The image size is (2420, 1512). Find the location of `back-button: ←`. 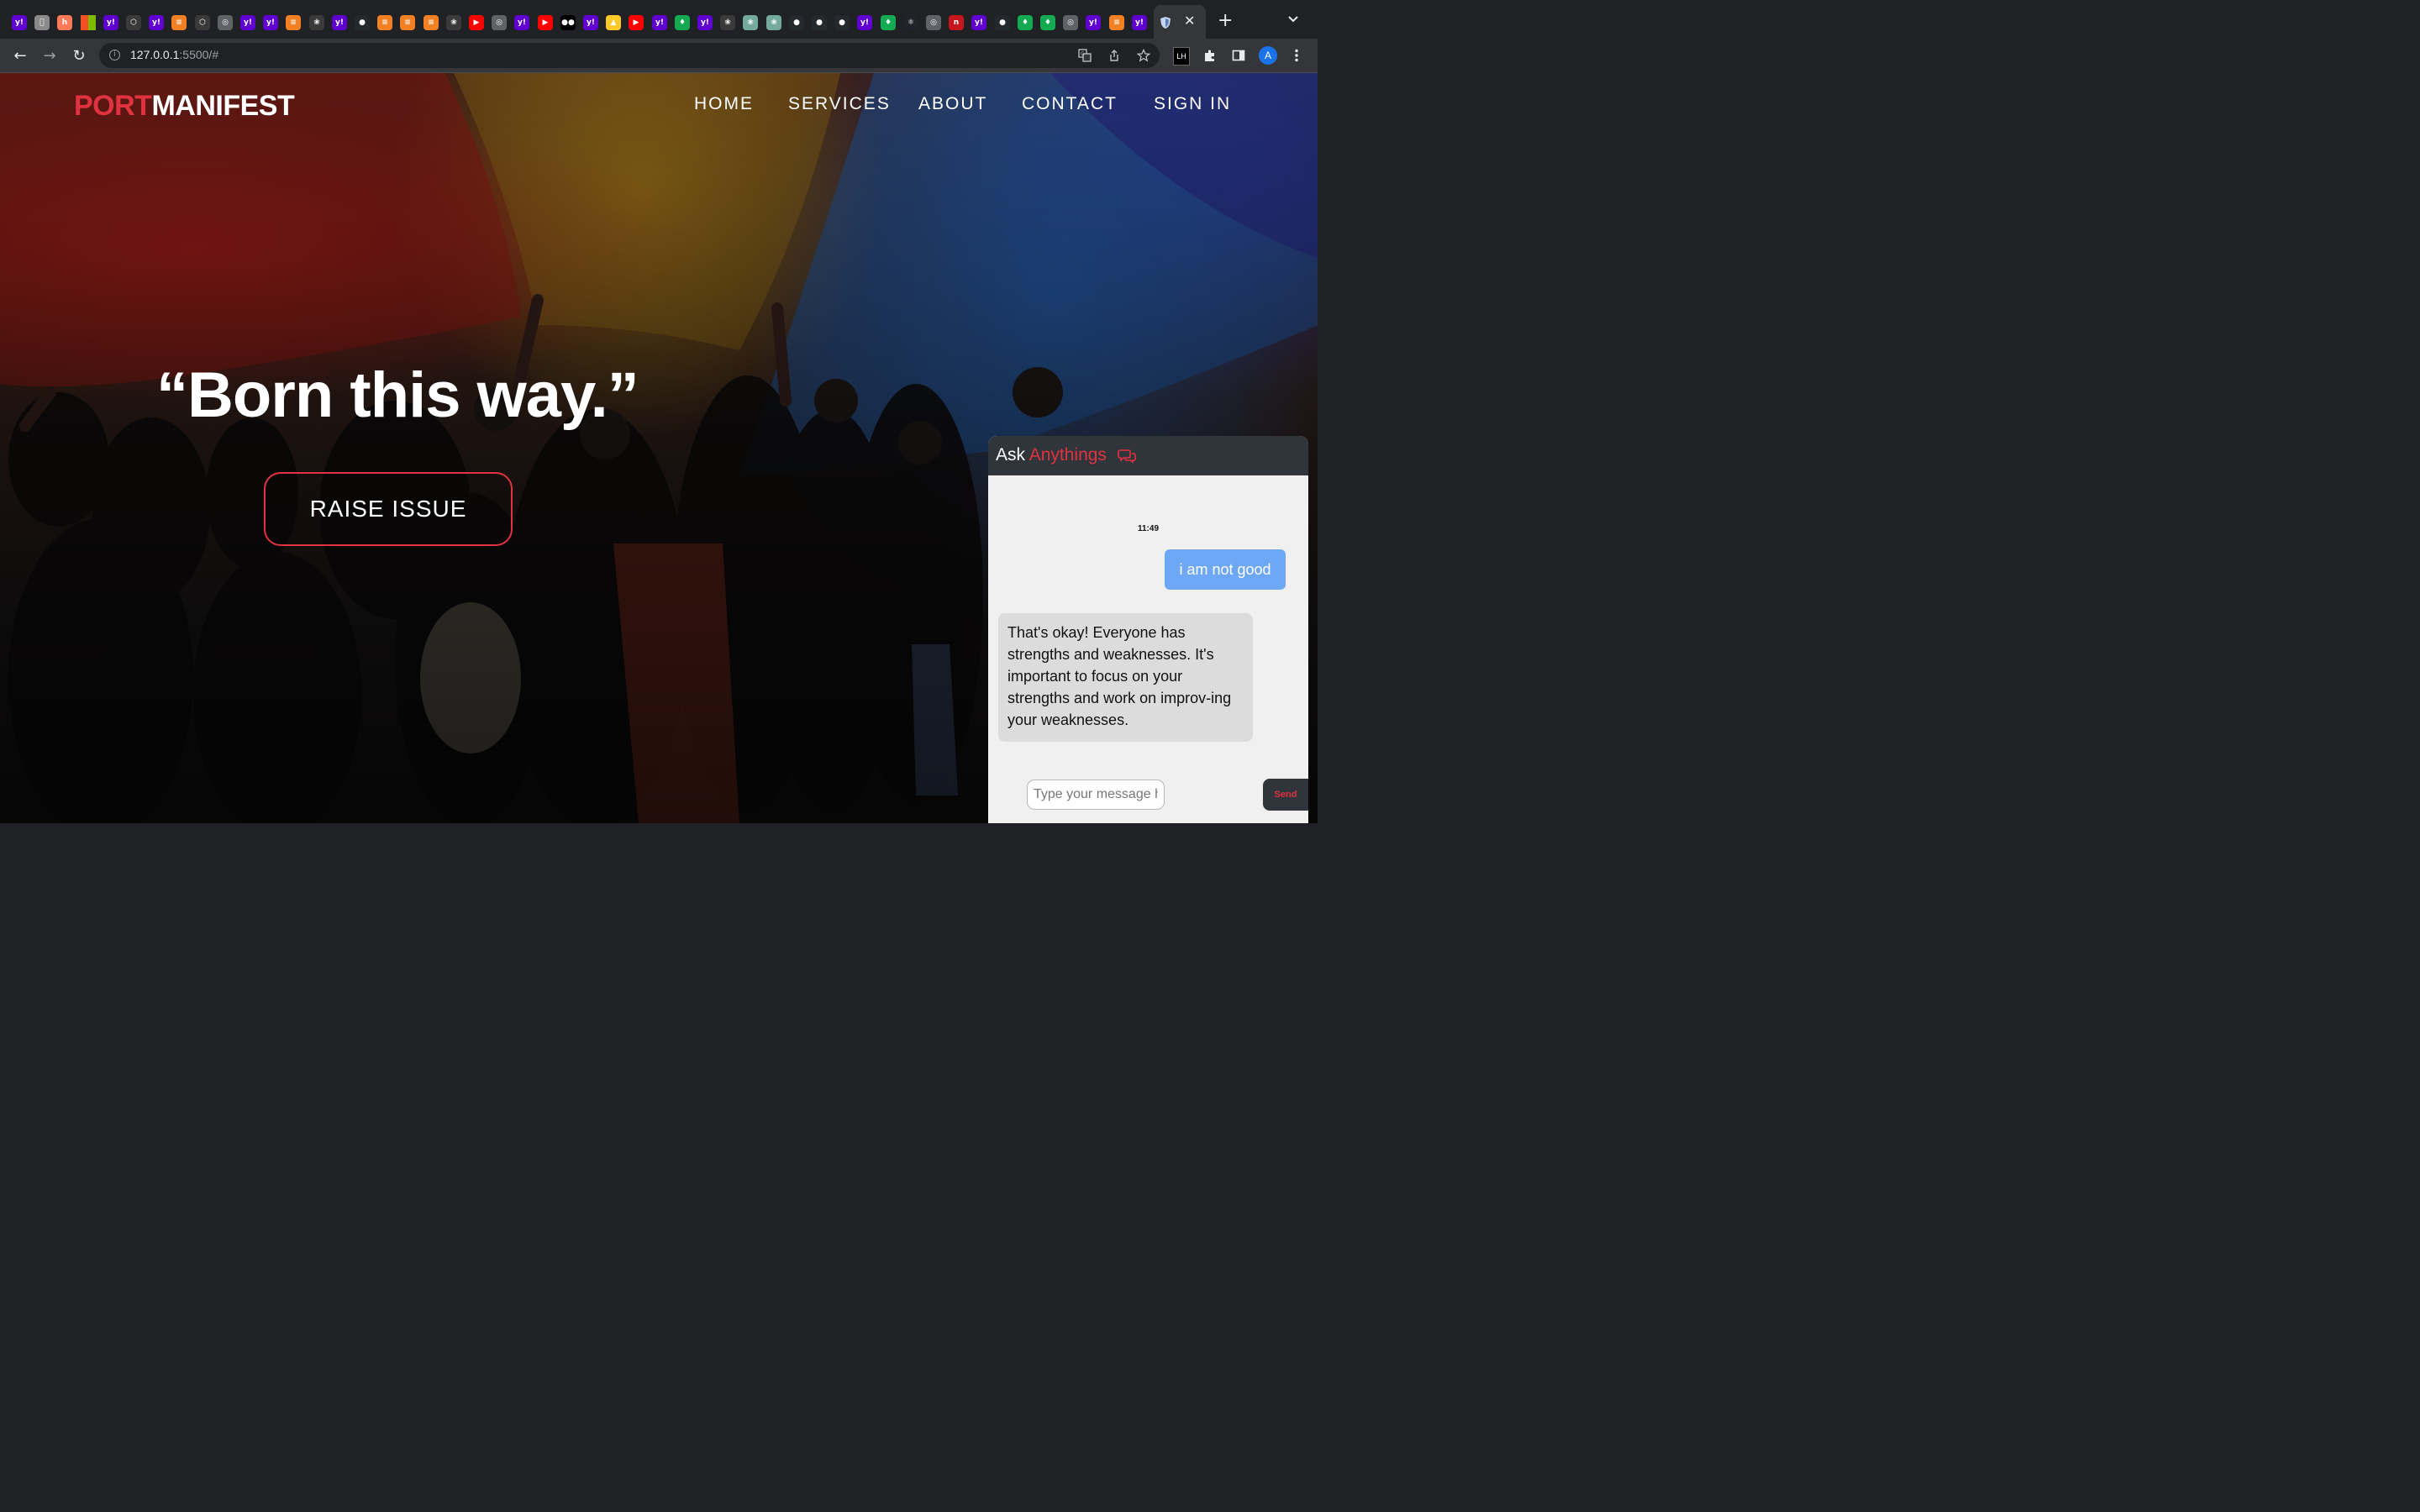

back-button: ← is located at coordinates (20, 55).